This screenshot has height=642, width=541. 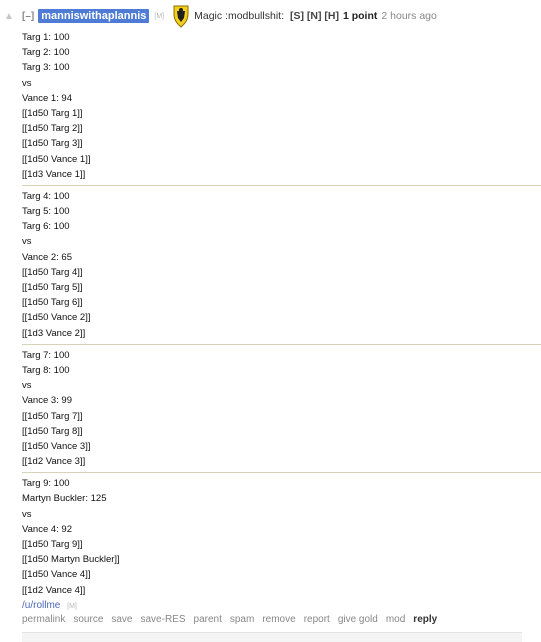 I want to click on comment-line: [[1d50 Vance 1]], so click(x=56, y=159).